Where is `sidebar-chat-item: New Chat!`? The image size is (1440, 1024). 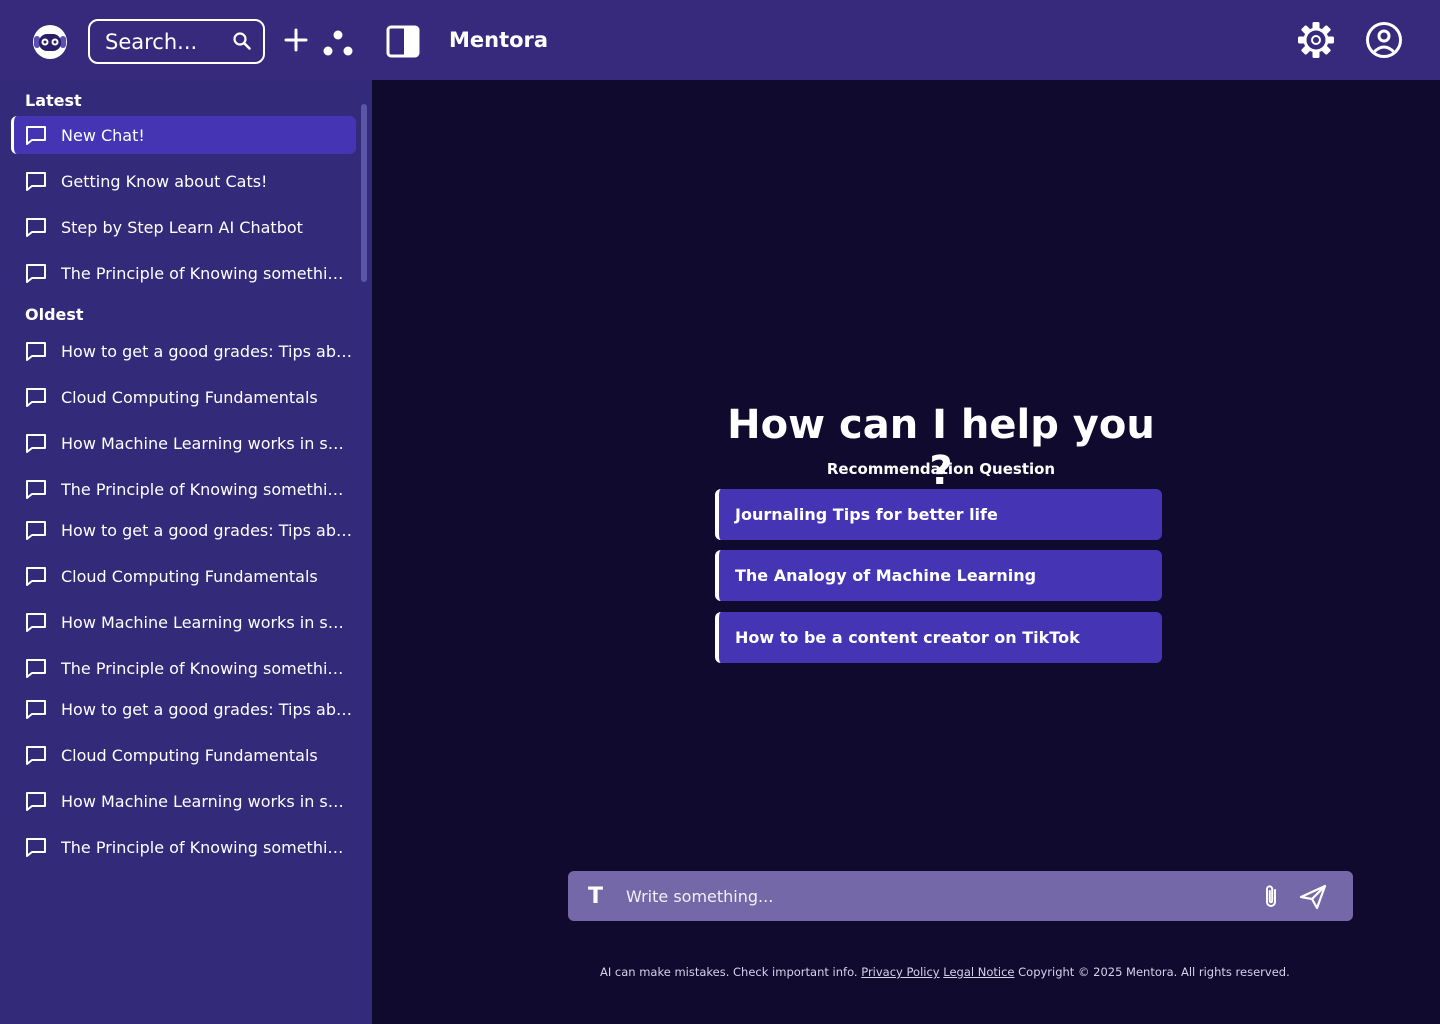
sidebar-chat-item: New Chat! is located at coordinates (183, 135).